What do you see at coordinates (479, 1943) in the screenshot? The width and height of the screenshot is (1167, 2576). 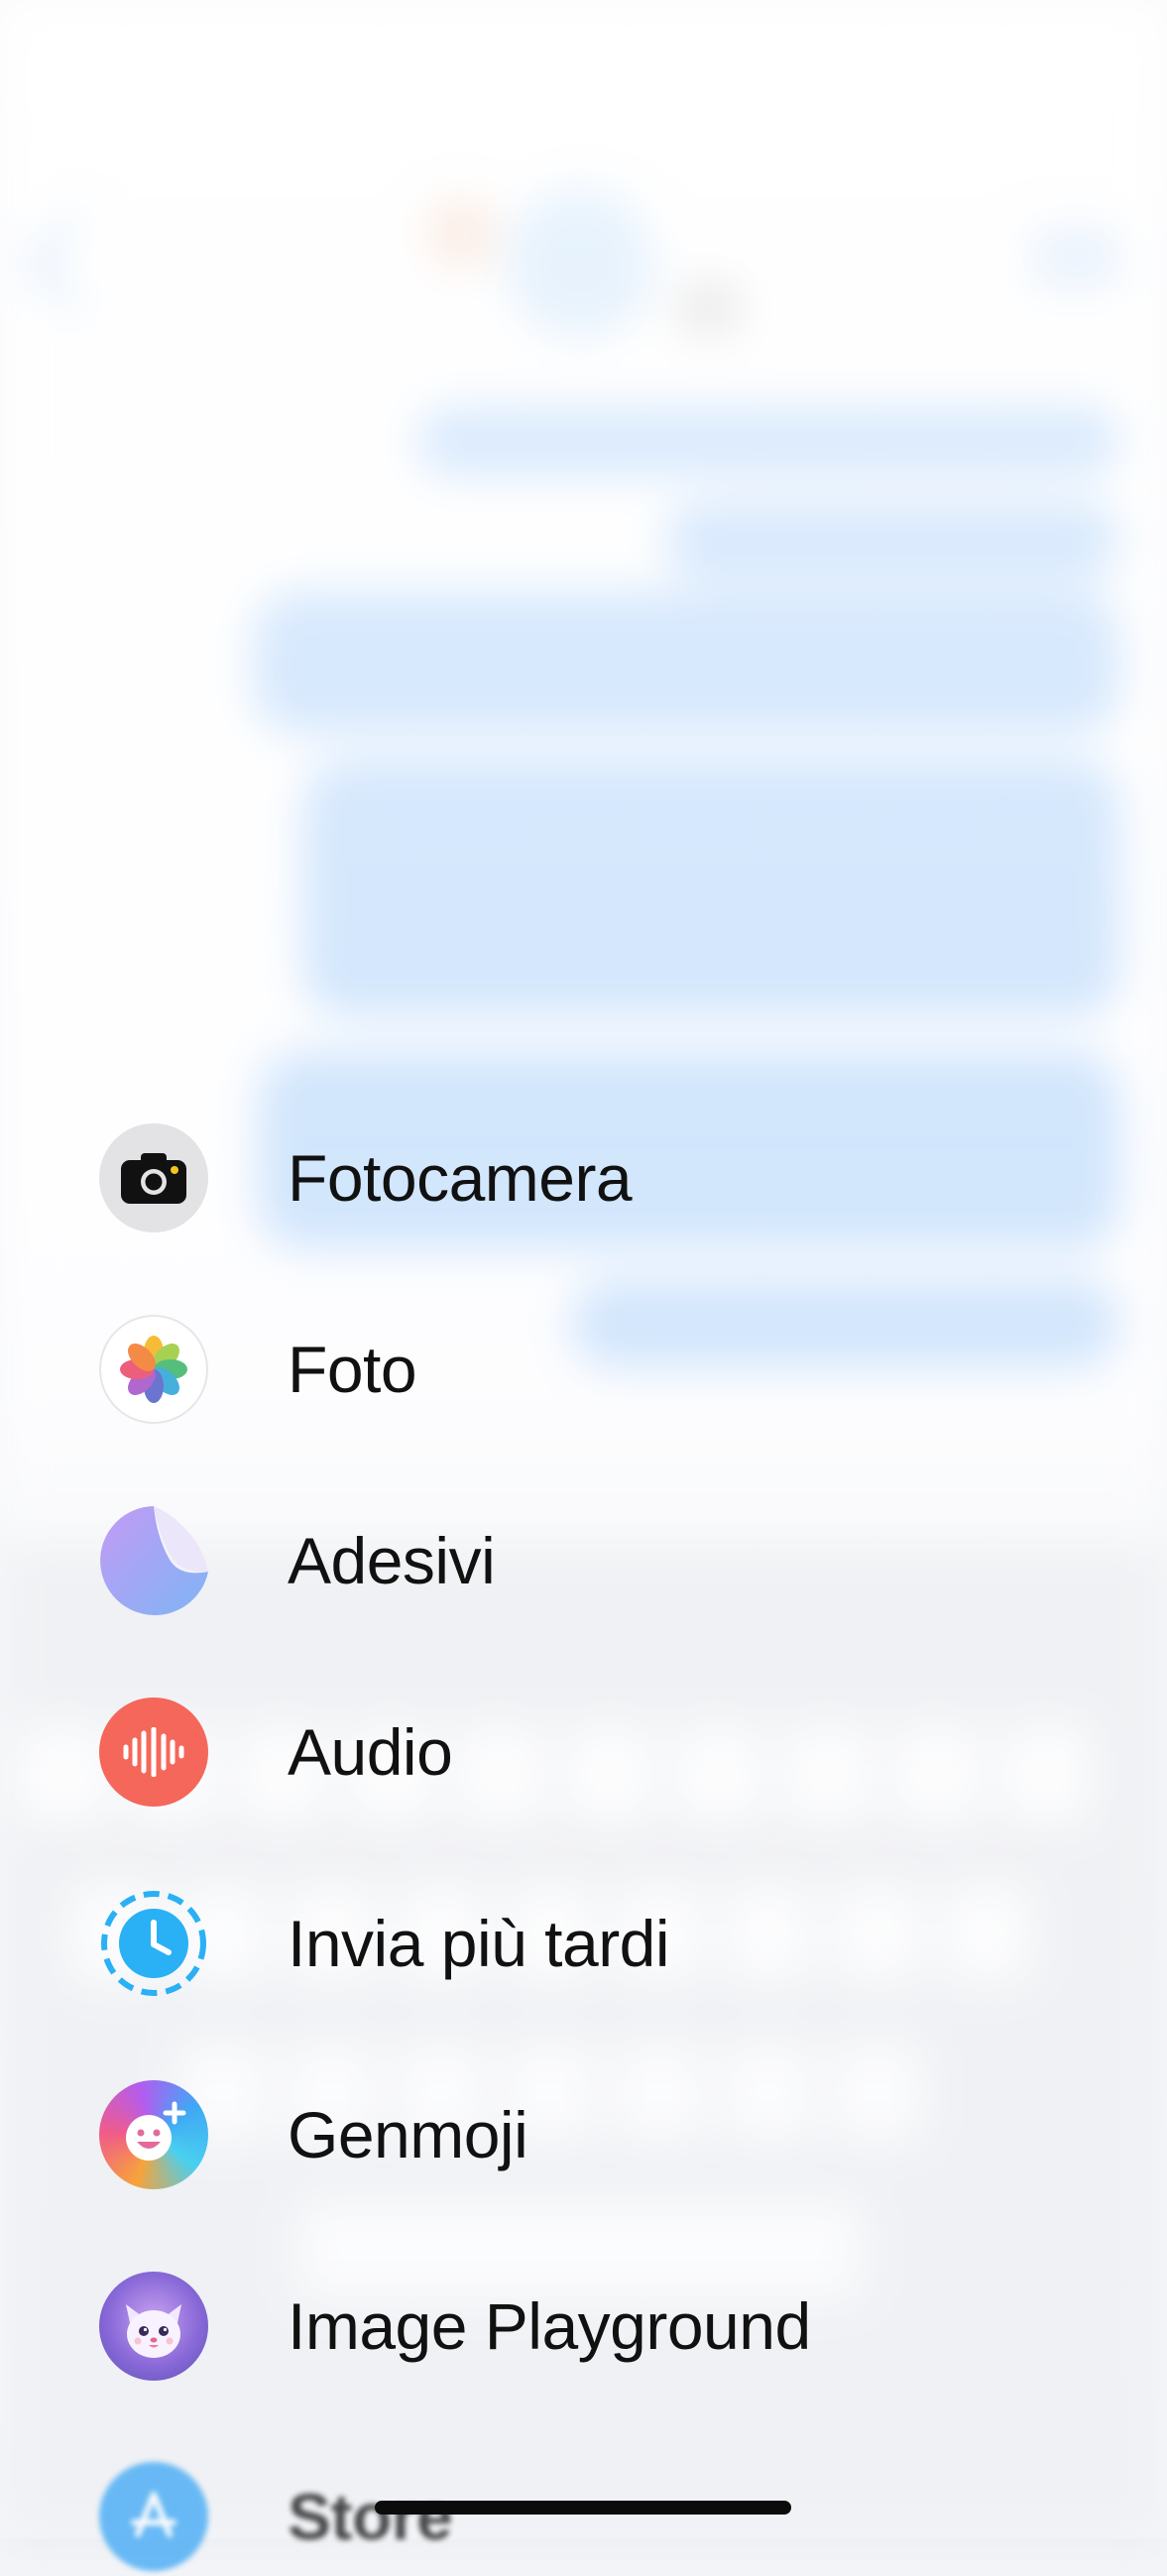 I see `menu-item-label: Invia più tardi` at bounding box center [479, 1943].